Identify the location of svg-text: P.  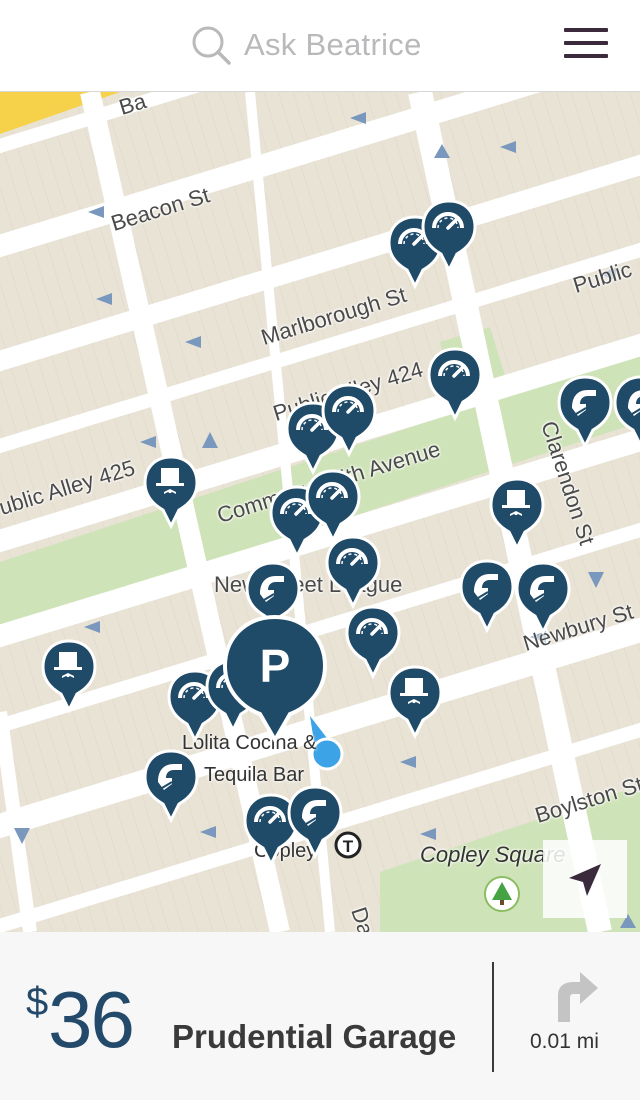
(275, 666).